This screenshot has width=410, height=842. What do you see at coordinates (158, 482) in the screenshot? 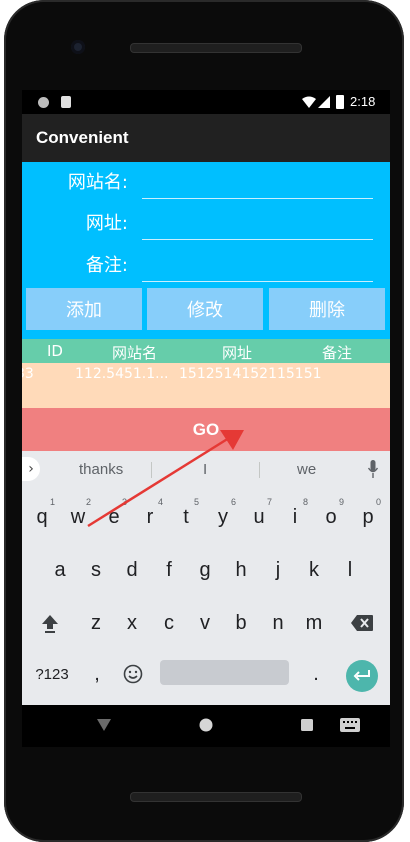
I see `annotation-arrow-line` at bounding box center [158, 482].